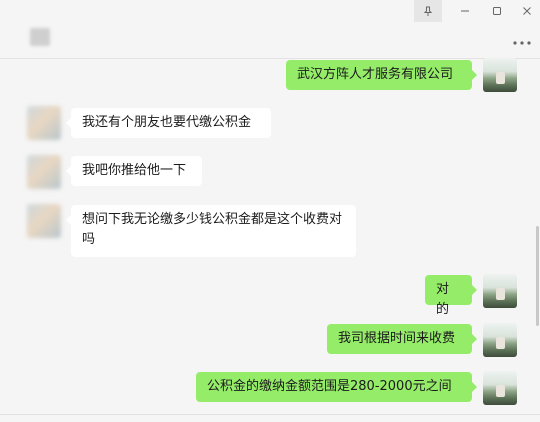 Image resolution: width=540 pixels, height=422 pixels. Describe the element at coordinates (443, 299) in the screenshot. I see `message-text: 对的` at that location.